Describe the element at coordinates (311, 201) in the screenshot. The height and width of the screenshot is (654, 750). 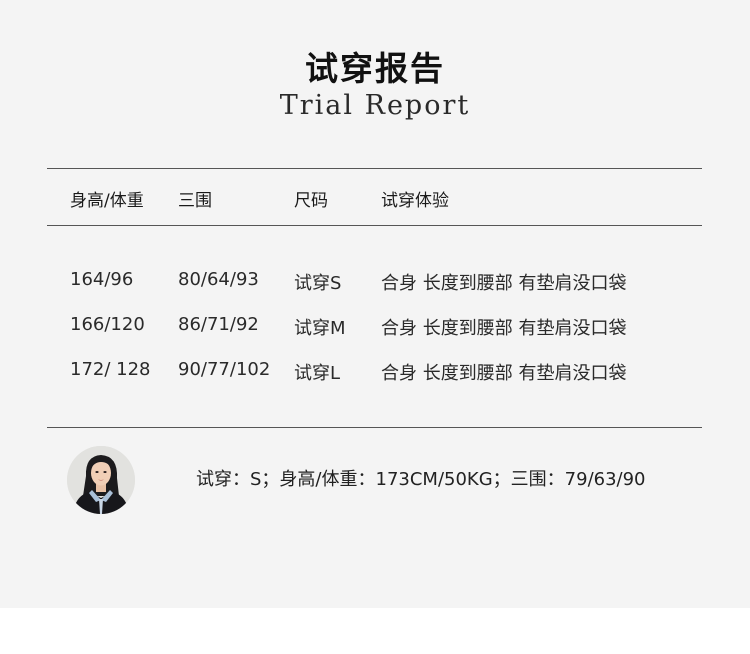
I see `header-size: 尺码` at that location.